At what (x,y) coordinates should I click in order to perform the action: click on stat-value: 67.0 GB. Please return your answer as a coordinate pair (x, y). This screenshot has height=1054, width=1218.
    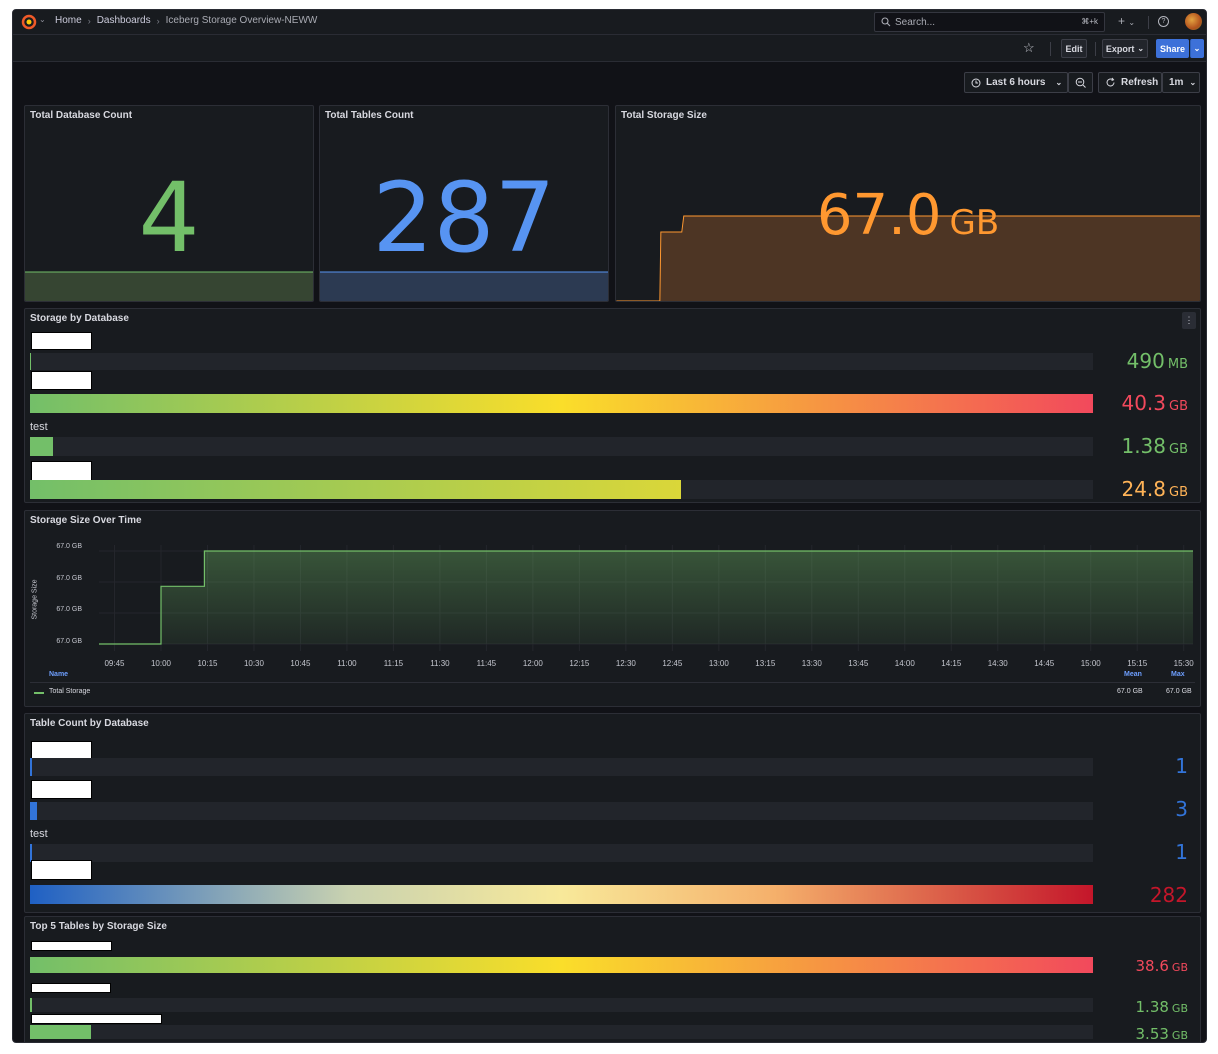
    Looking at the image, I should click on (908, 216).